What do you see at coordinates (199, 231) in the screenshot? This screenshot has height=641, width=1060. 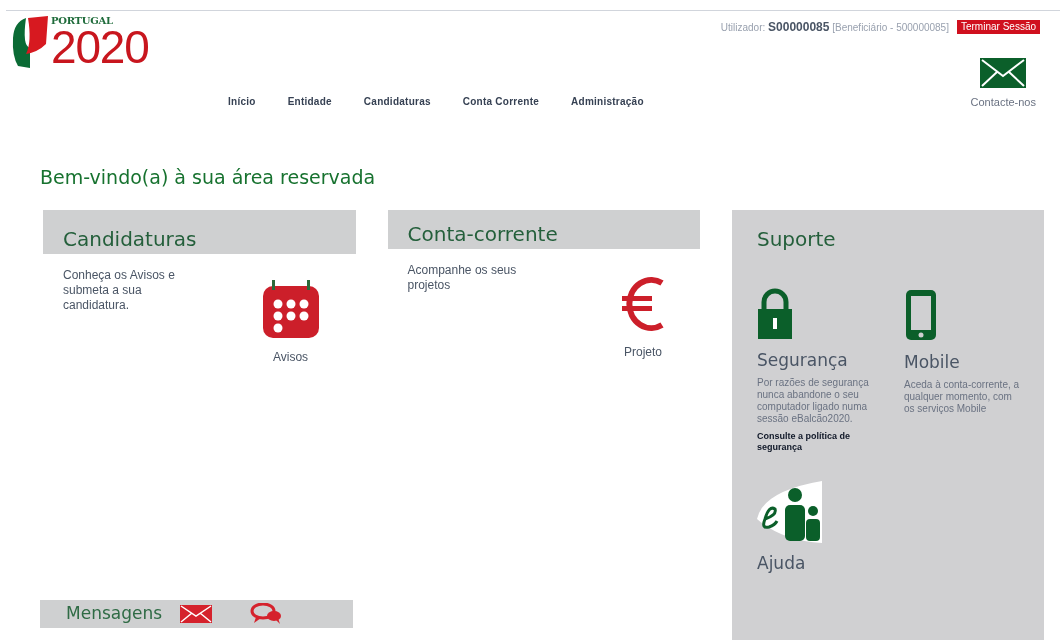 I see `card-header: Candidaturas` at bounding box center [199, 231].